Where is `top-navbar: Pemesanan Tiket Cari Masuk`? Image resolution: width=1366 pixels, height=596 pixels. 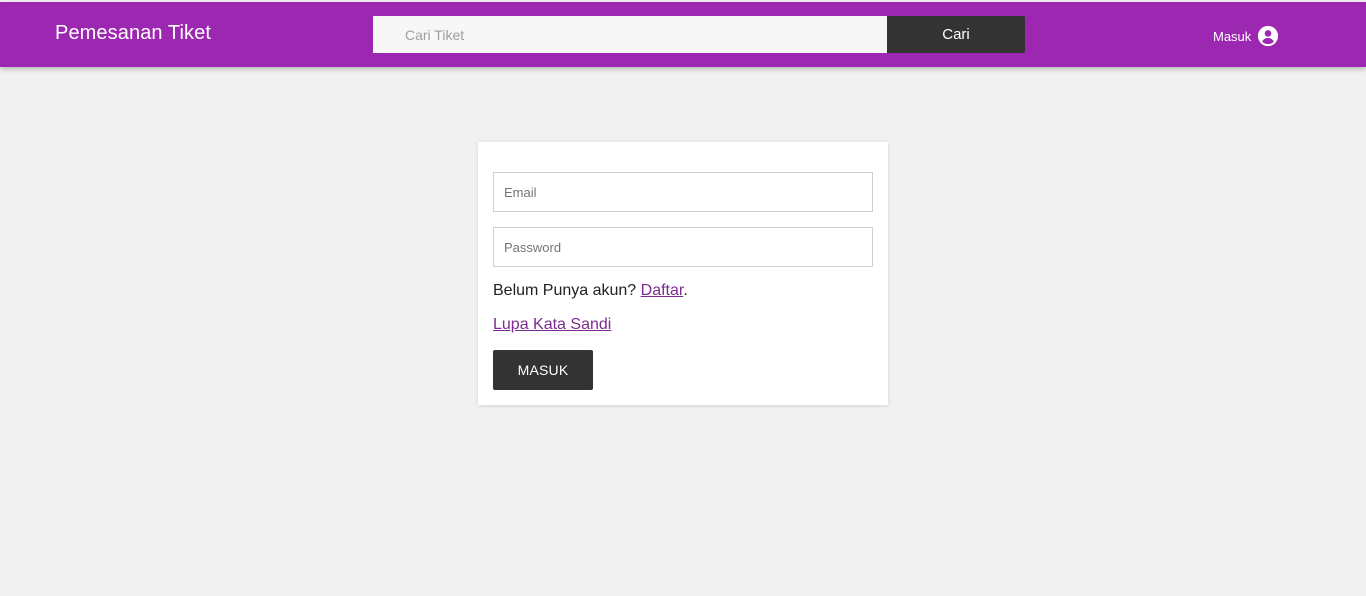
top-navbar: Pemesanan Tiket Cari Masuk is located at coordinates (683, 34).